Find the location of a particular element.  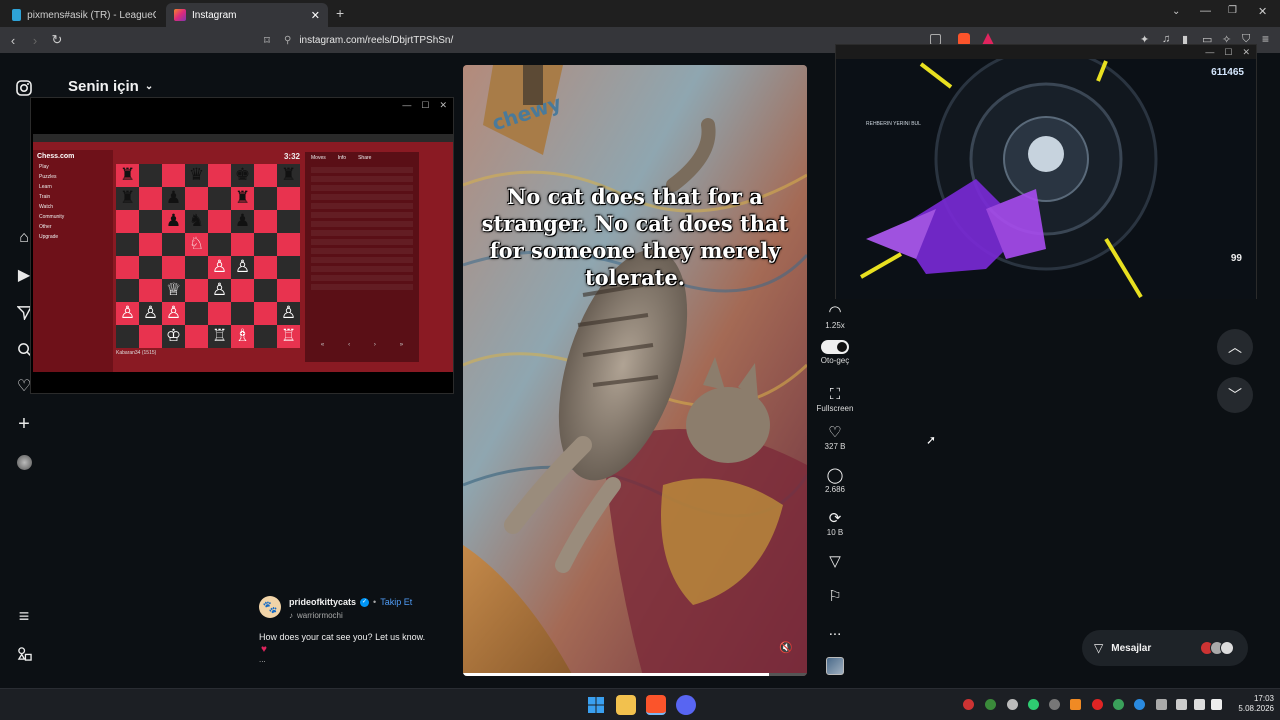

autoplay-toggle: Oto-geç is located at coordinates (835, 352).